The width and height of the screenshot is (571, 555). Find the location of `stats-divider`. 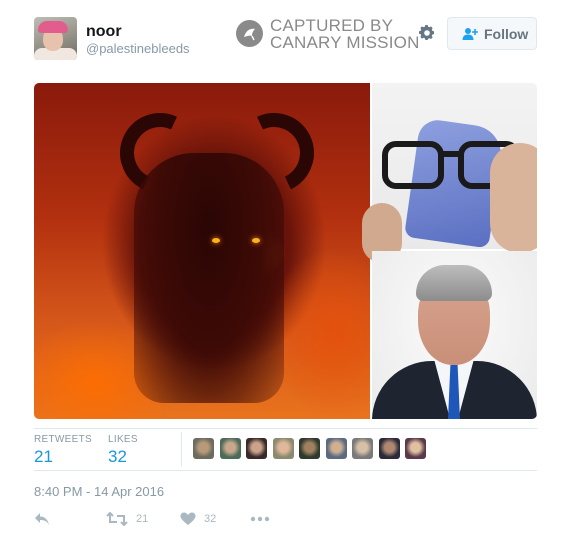

stats-divider is located at coordinates (181, 449).